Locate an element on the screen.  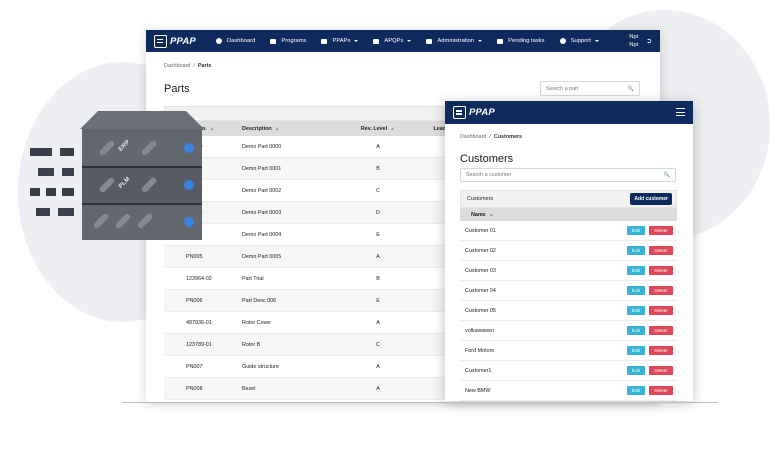
table-row: New BMW Edit Delete is located at coordinates (568, 391).